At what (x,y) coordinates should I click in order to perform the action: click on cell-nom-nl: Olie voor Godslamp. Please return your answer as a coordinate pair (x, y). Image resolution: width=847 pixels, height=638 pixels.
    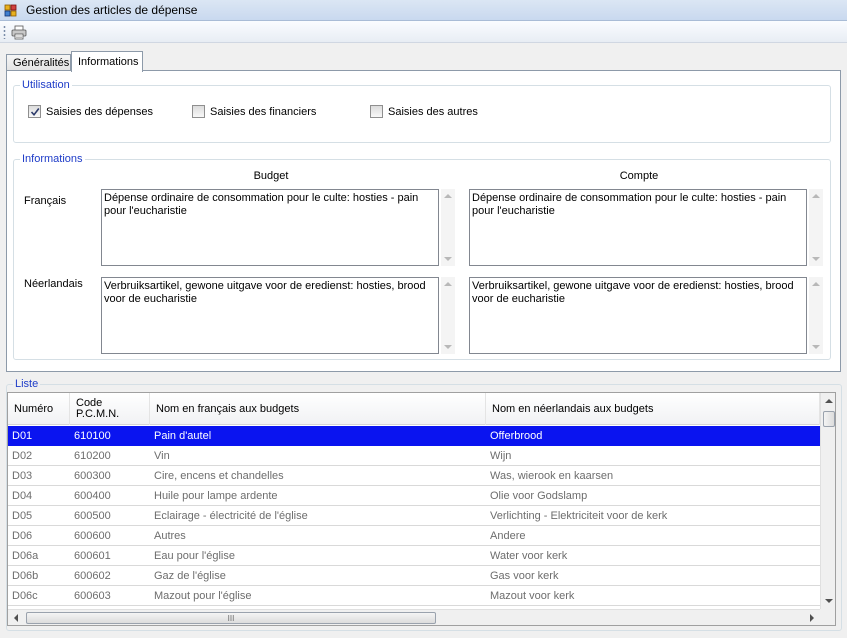
    Looking at the image, I should click on (539, 496).